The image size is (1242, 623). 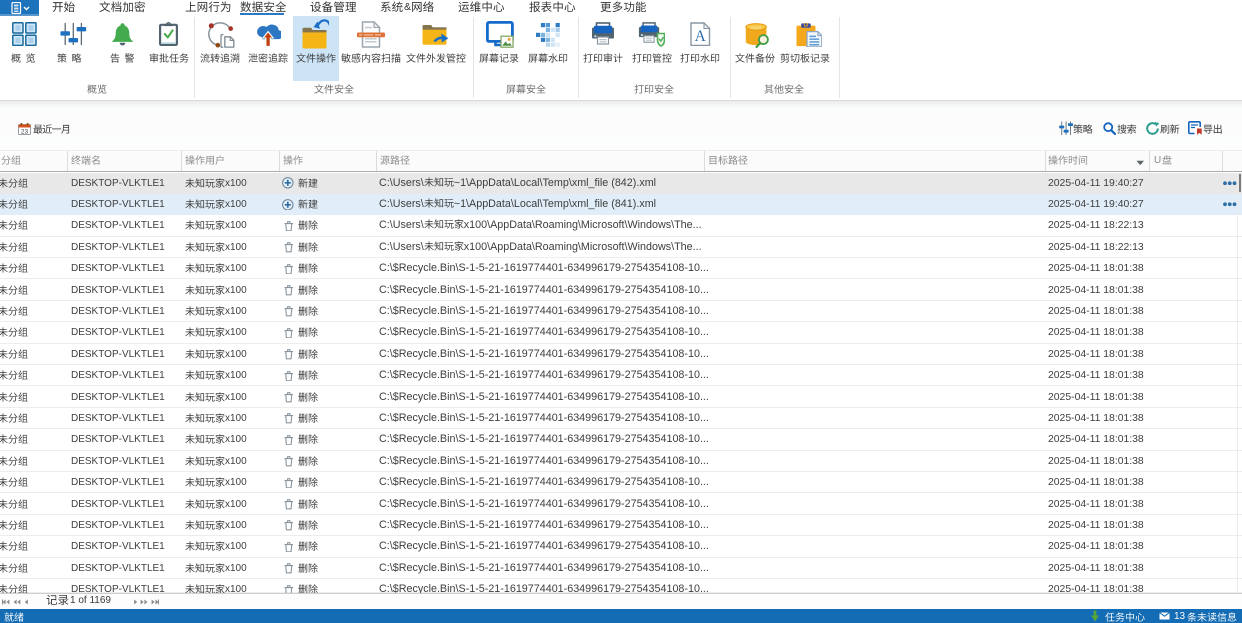 What do you see at coordinates (701, 36) in the screenshot?
I see `svg-text: A` at bounding box center [701, 36].